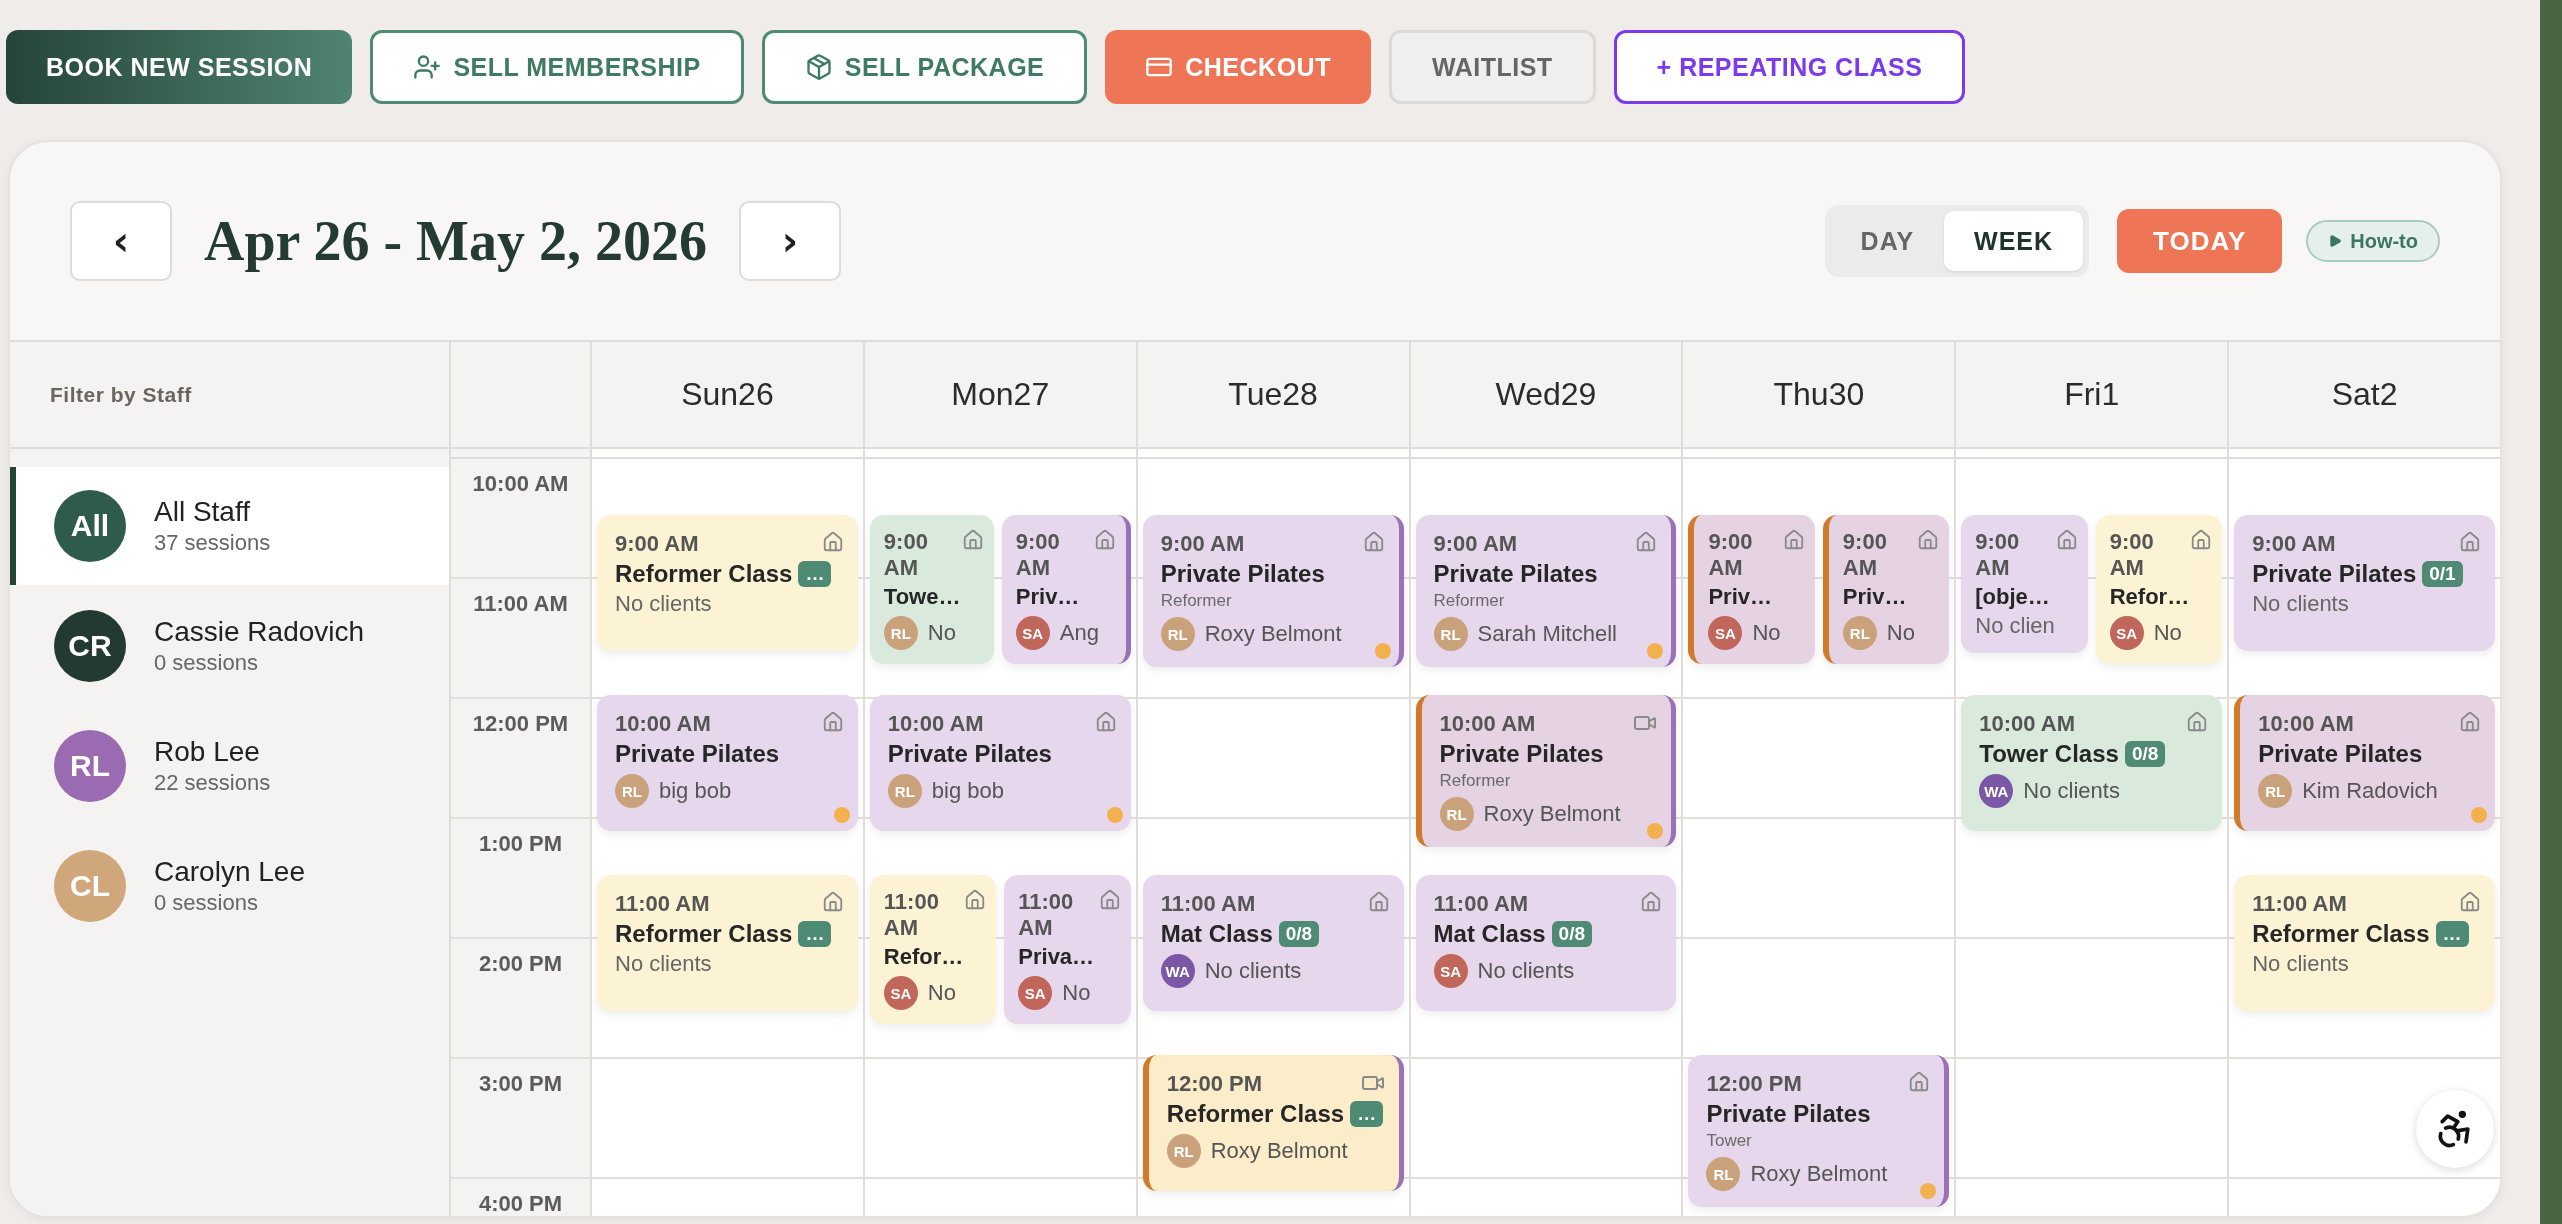  What do you see at coordinates (1887, 241) in the screenshot?
I see `view-tab: DAY` at bounding box center [1887, 241].